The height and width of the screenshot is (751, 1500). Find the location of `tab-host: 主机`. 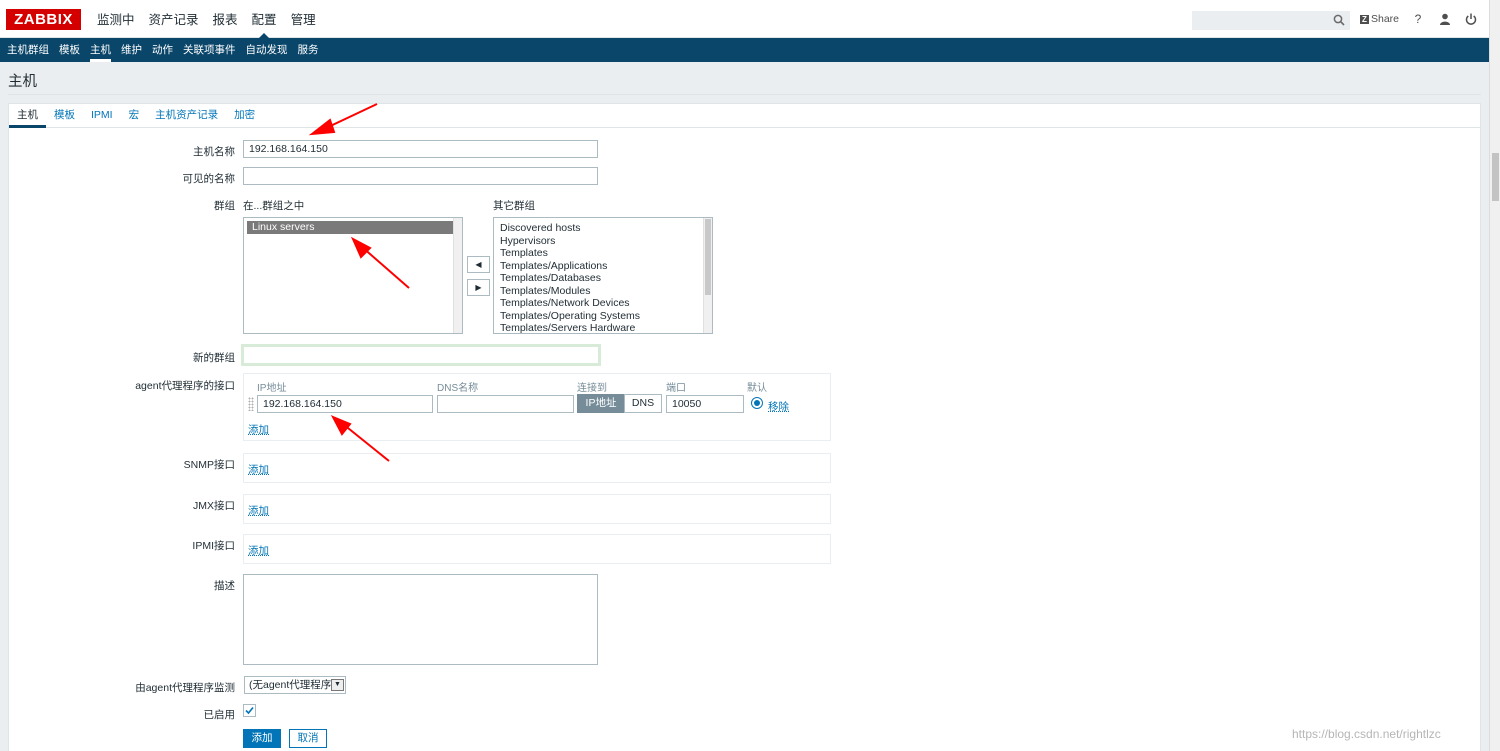

tab-host: 主机 is located at coordinates (27, 115).